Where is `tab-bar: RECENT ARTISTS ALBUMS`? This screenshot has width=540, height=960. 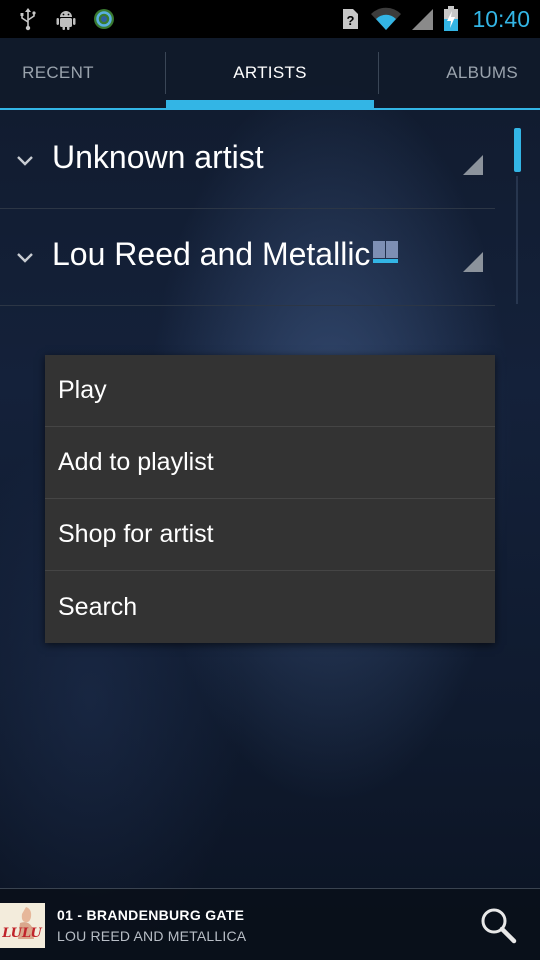 tab-bar: RECENT ARTISTS ALBUMS is located at coordinates (270, 74).